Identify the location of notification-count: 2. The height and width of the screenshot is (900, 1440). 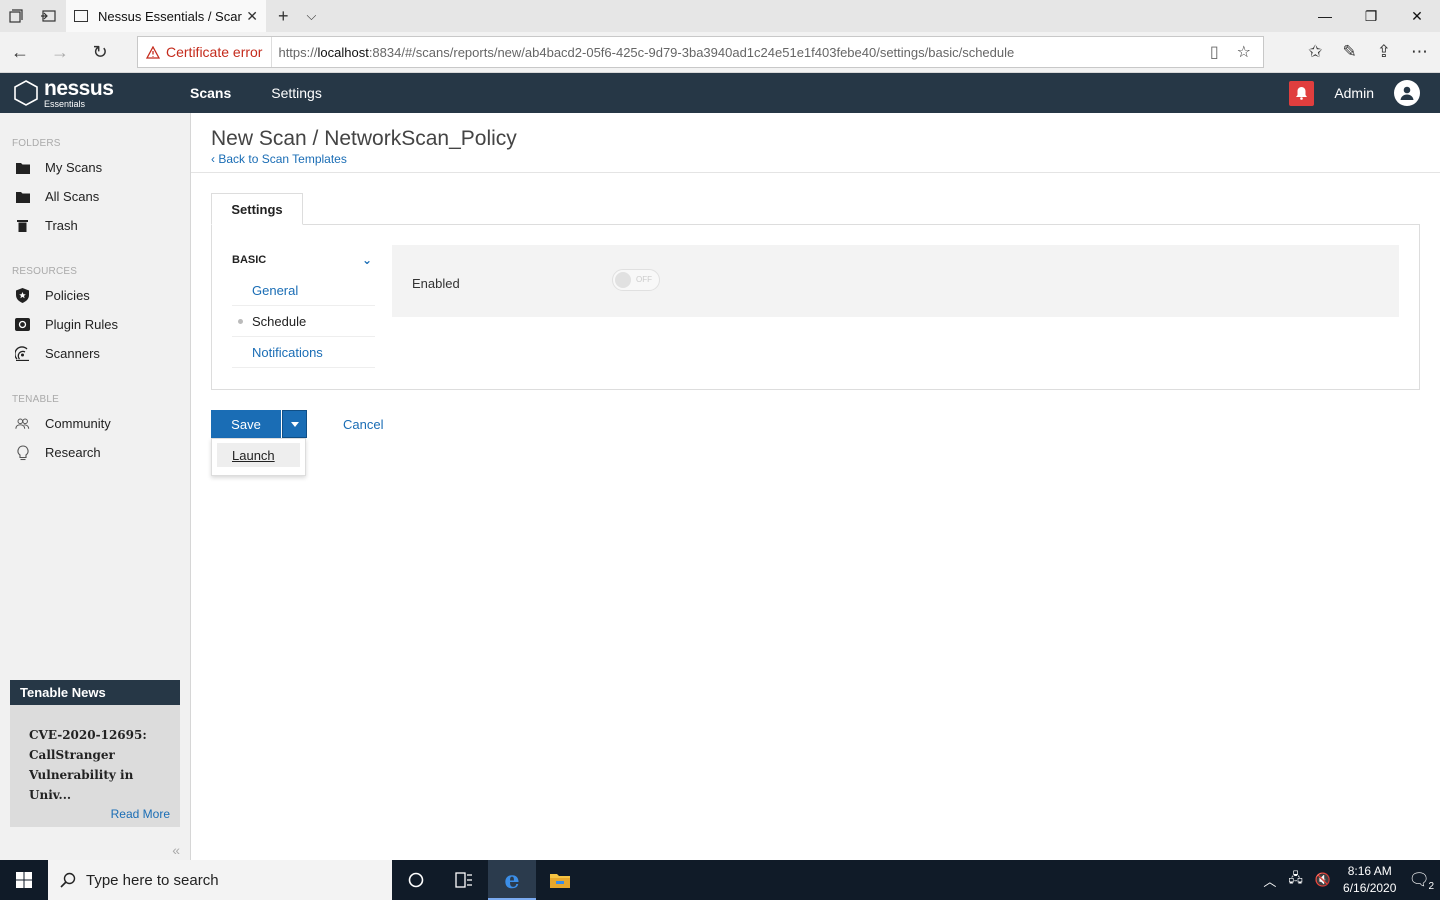
(1431, 886).